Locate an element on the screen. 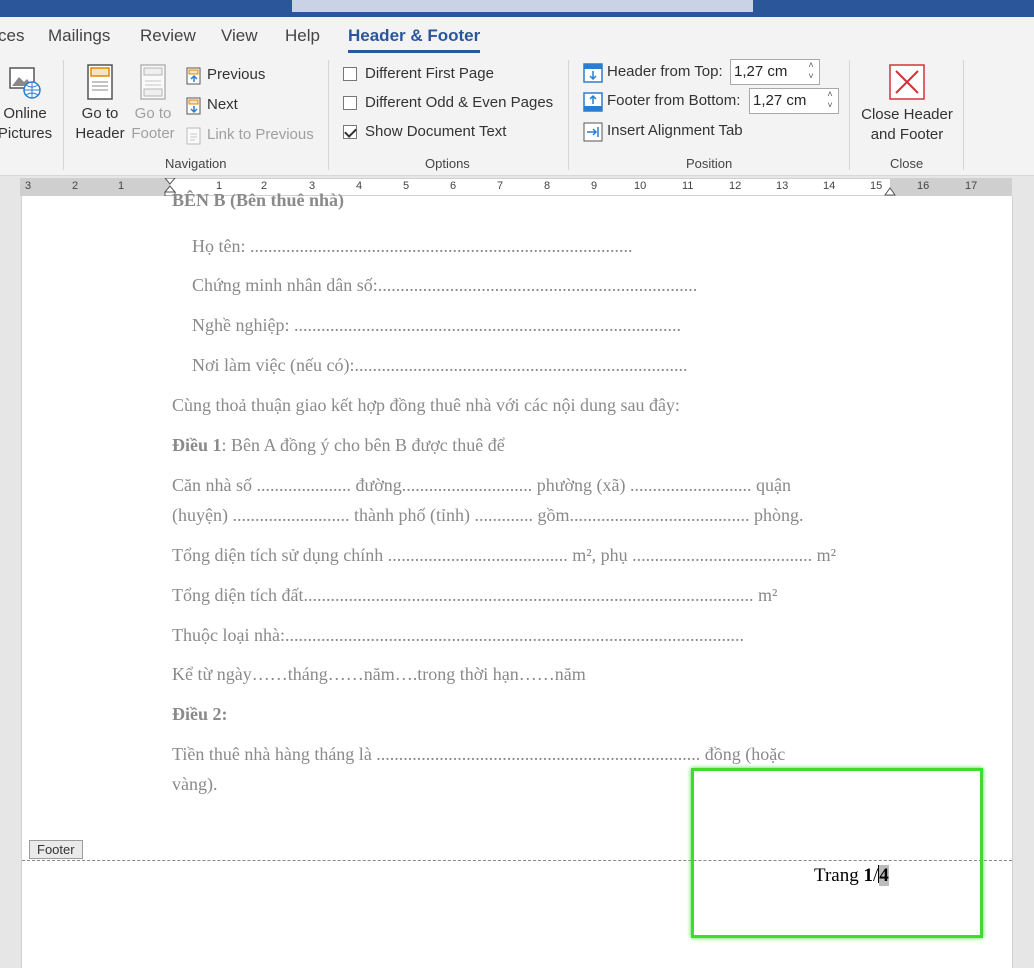 The width and height of the screenshot is (1034, 968). go-to-header-icon is located at coordinates (100, 82).